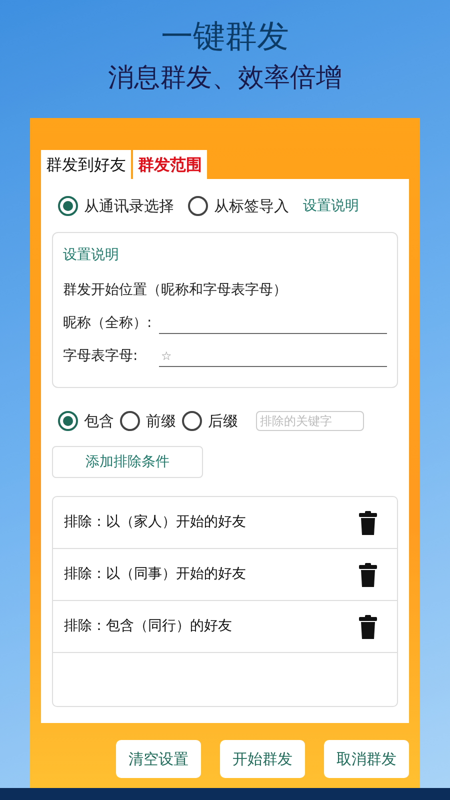 Image resolution: width=450 pixels, height=800 pixels. Describe the element at coordinates (101, 356) in the screenshot. I see `field-label: 字母表字母:` at that location.